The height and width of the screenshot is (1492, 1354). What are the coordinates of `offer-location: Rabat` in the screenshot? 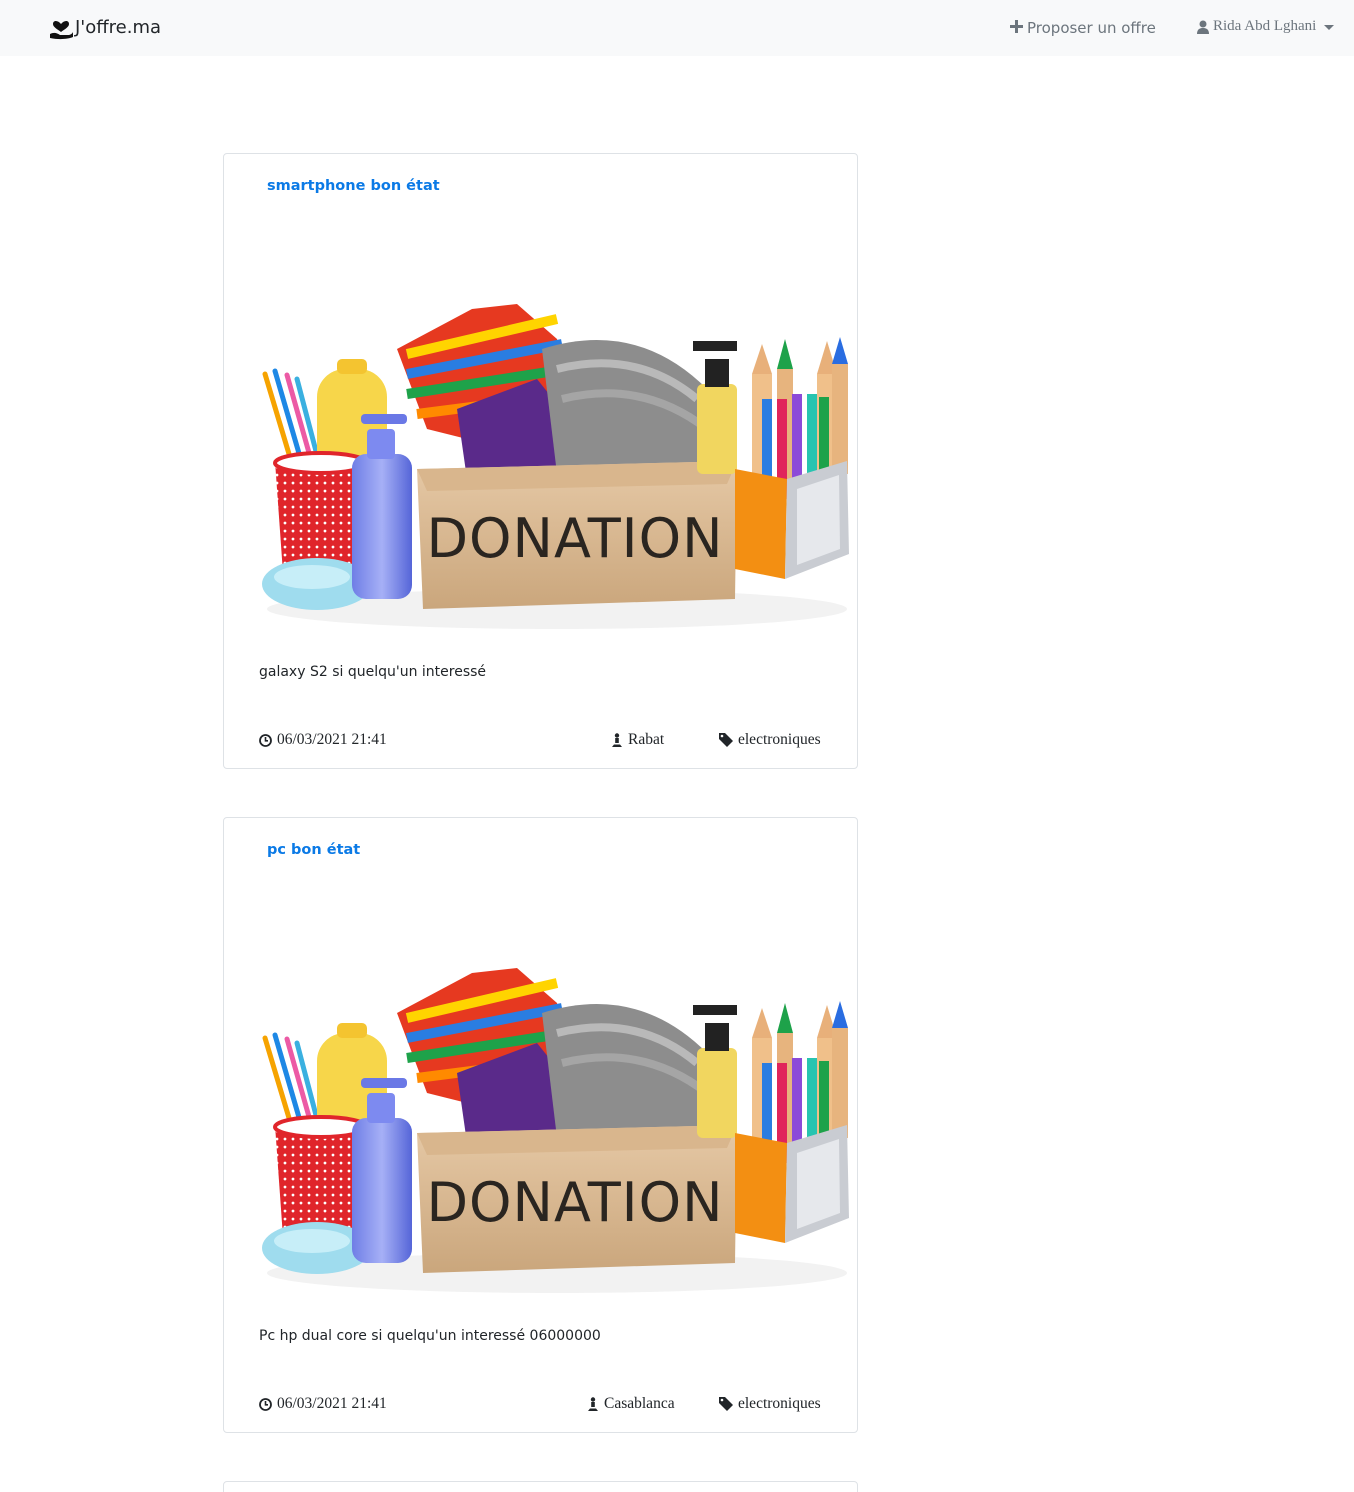 It's located at (637, 740).